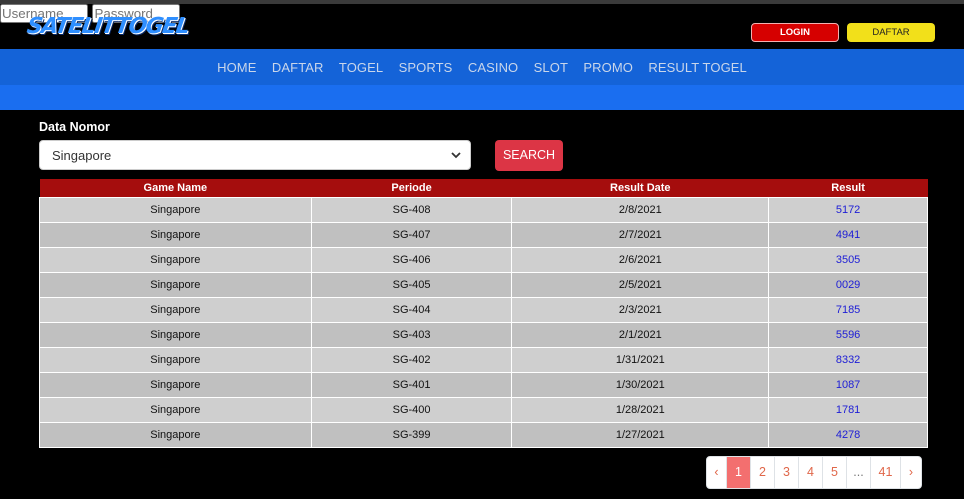 The image size is (964, 499). What do you see at coordinates (608, 67) in the screenshot?
I see `nav-promo: PROMO` at bounding box center [608, 67].